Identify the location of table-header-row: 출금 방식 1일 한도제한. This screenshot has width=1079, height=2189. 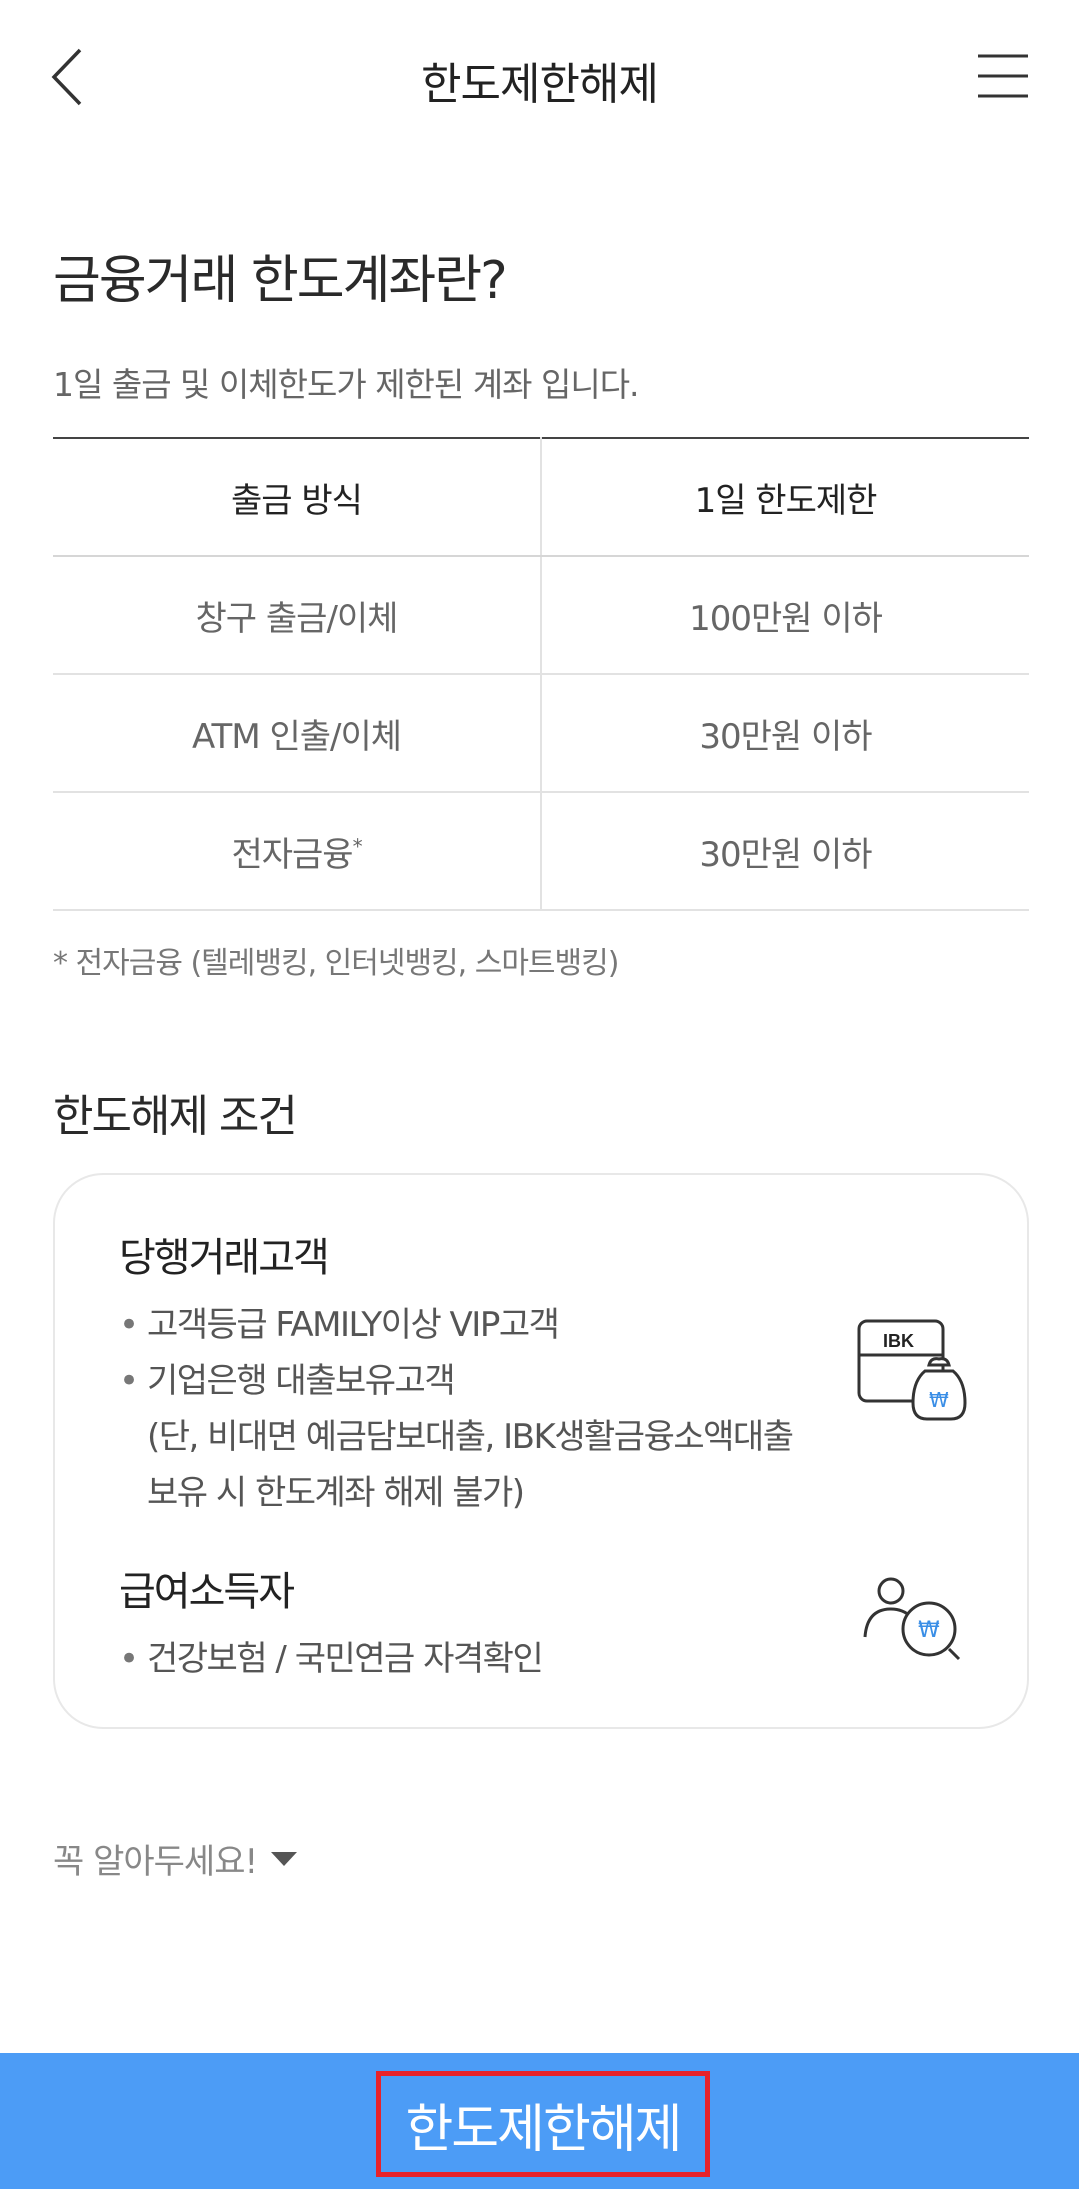
(541, 497).